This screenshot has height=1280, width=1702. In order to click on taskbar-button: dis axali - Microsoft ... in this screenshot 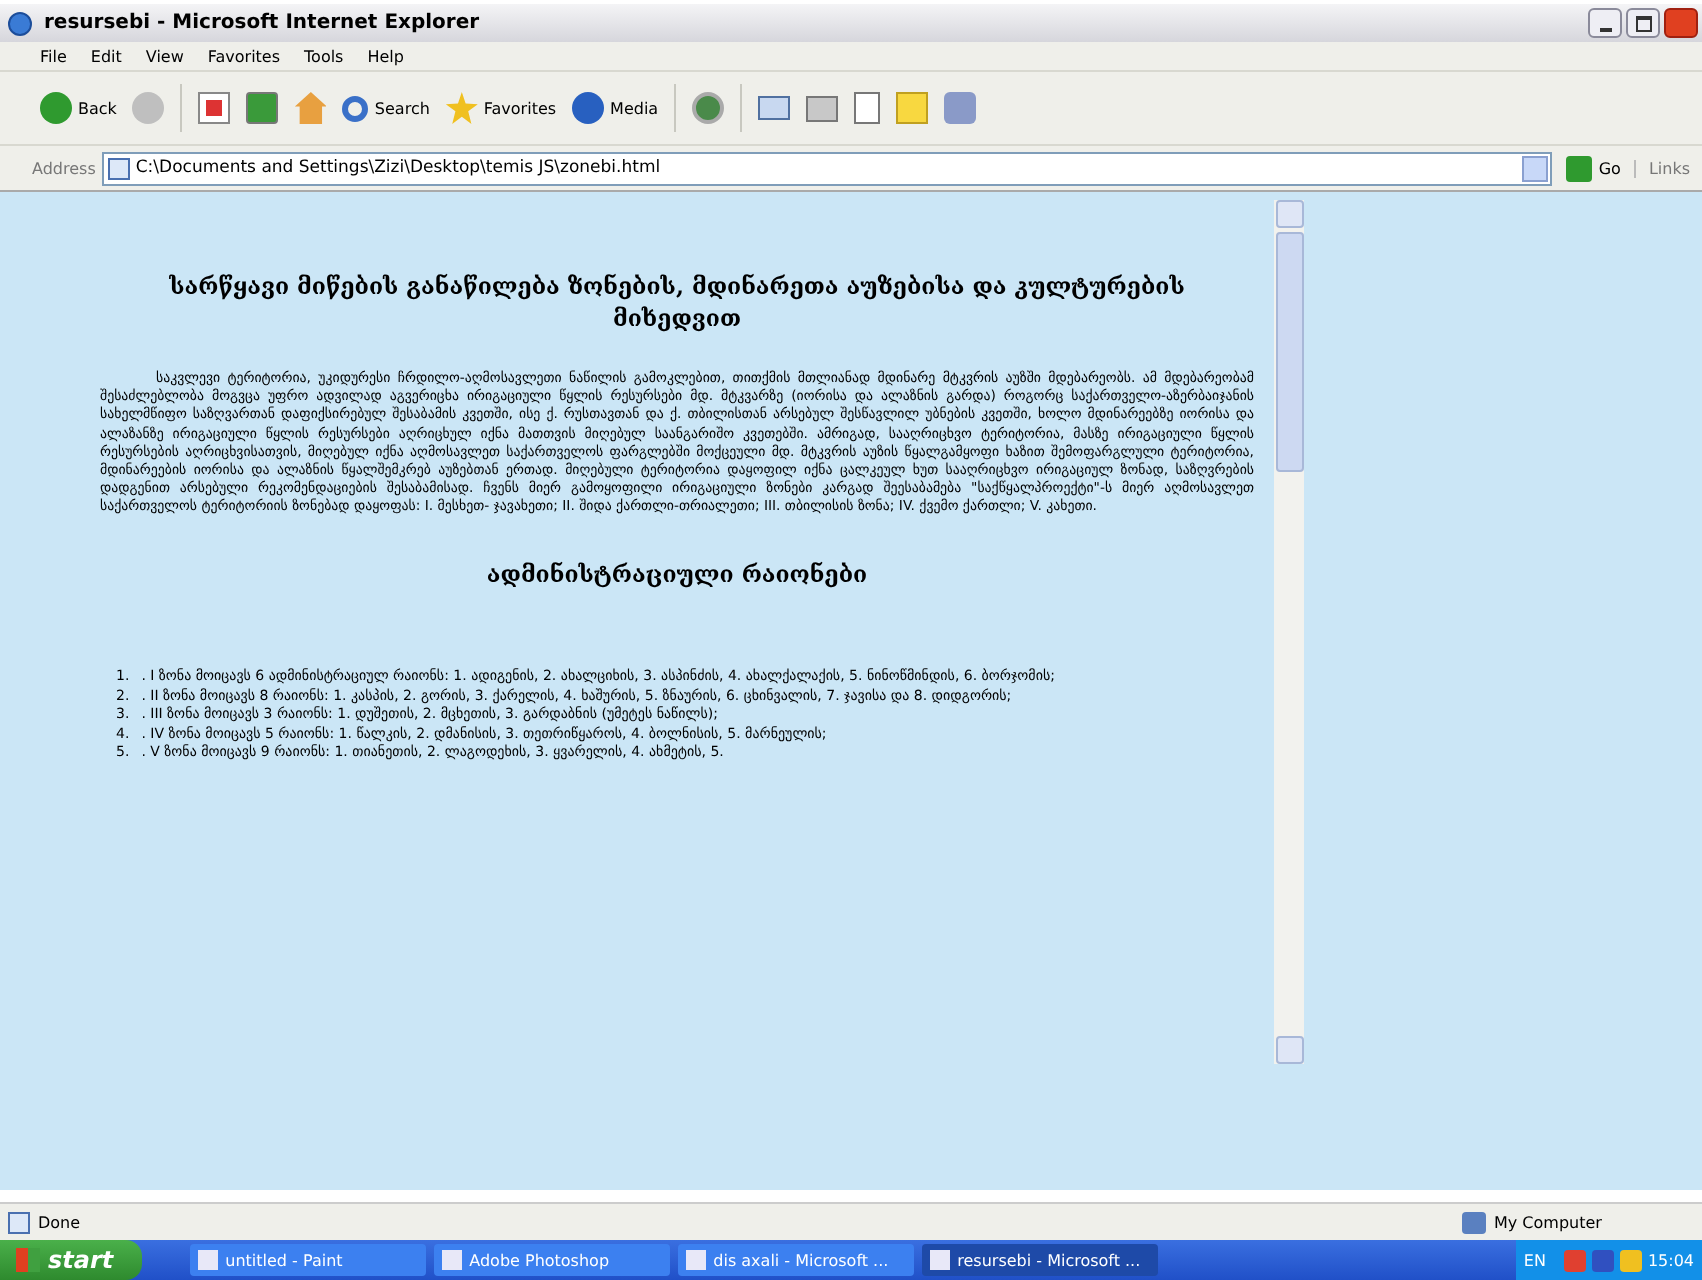, I will do `click(795, 1260)`.